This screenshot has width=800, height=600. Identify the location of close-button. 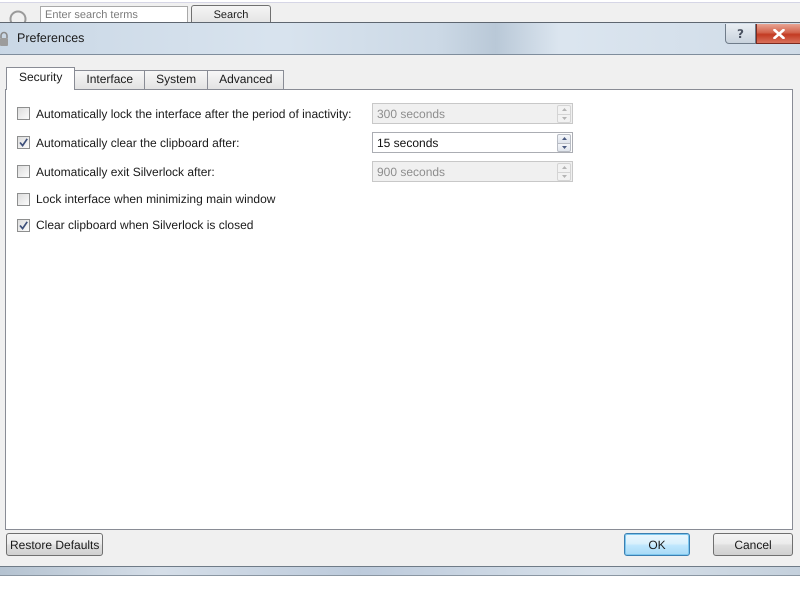
(778, 34).